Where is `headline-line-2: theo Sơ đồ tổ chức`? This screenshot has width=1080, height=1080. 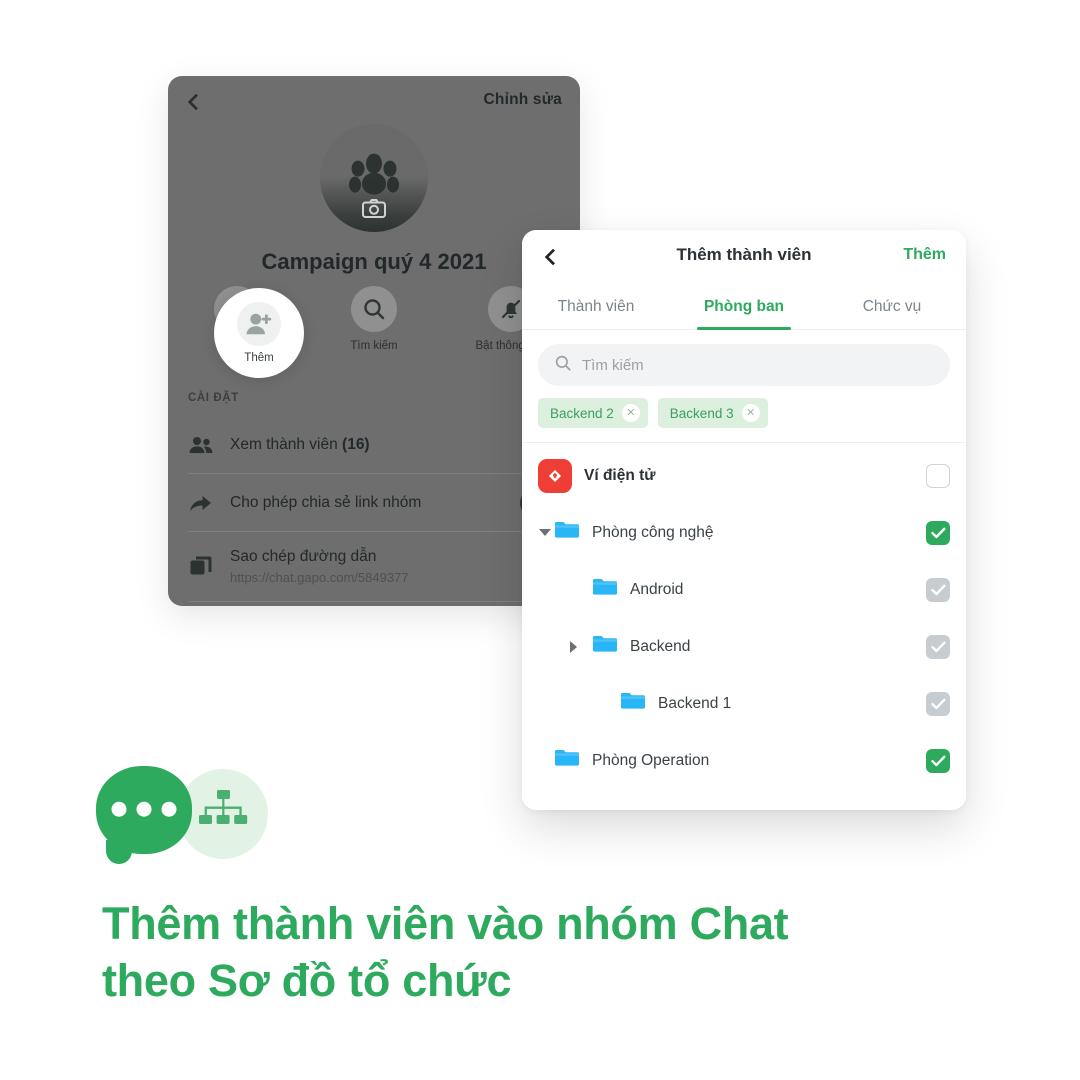 headline-line-2: theo Sơ đồ tổ chức is located at coordinates (307, 980).